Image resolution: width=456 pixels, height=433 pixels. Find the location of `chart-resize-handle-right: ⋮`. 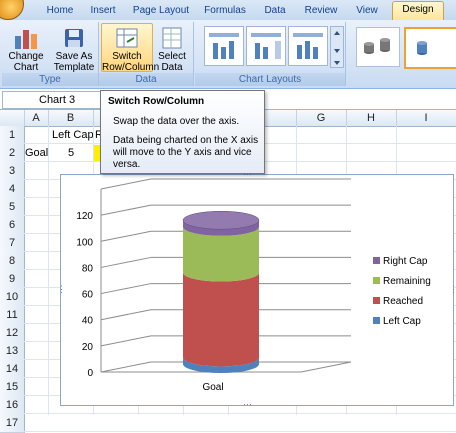

chart-resize-handle-right: ⋮ is located at coordinates (452, 289).